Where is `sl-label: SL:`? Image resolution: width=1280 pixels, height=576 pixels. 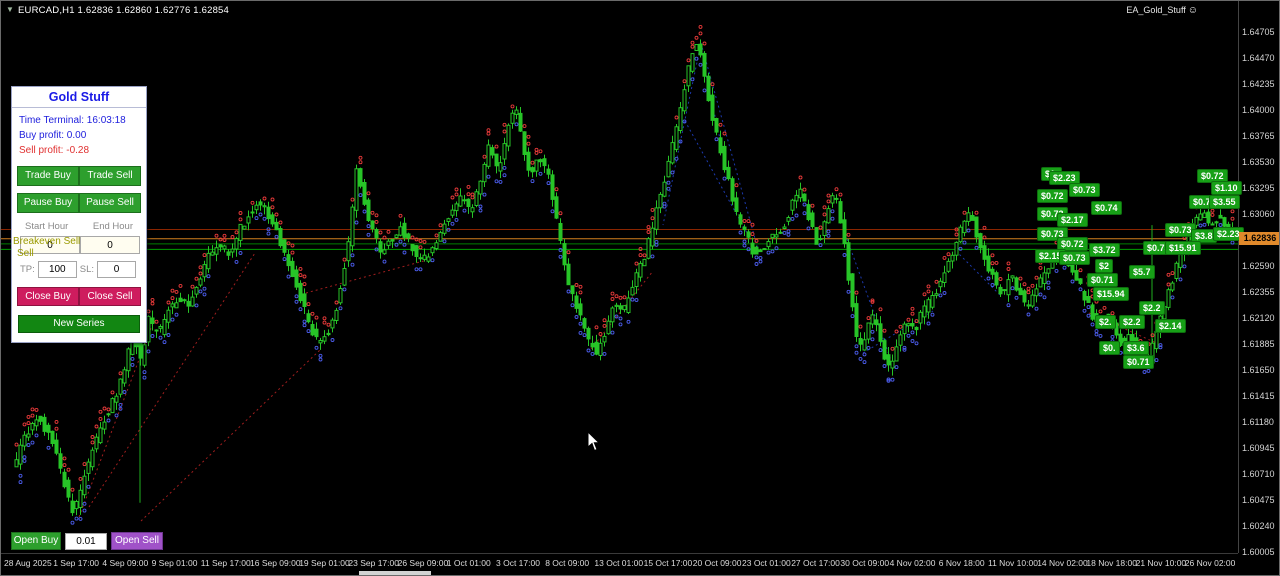 sl-label: SL: is located at coordinates (87, 269).